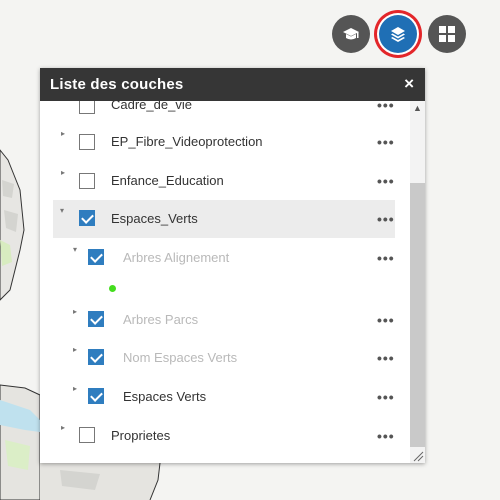  What do you see at coordinates (187, 141) in the screenshot?
I see `layer-label: EP_Fibre_Videoprotection` at bounding box center [187, 141].